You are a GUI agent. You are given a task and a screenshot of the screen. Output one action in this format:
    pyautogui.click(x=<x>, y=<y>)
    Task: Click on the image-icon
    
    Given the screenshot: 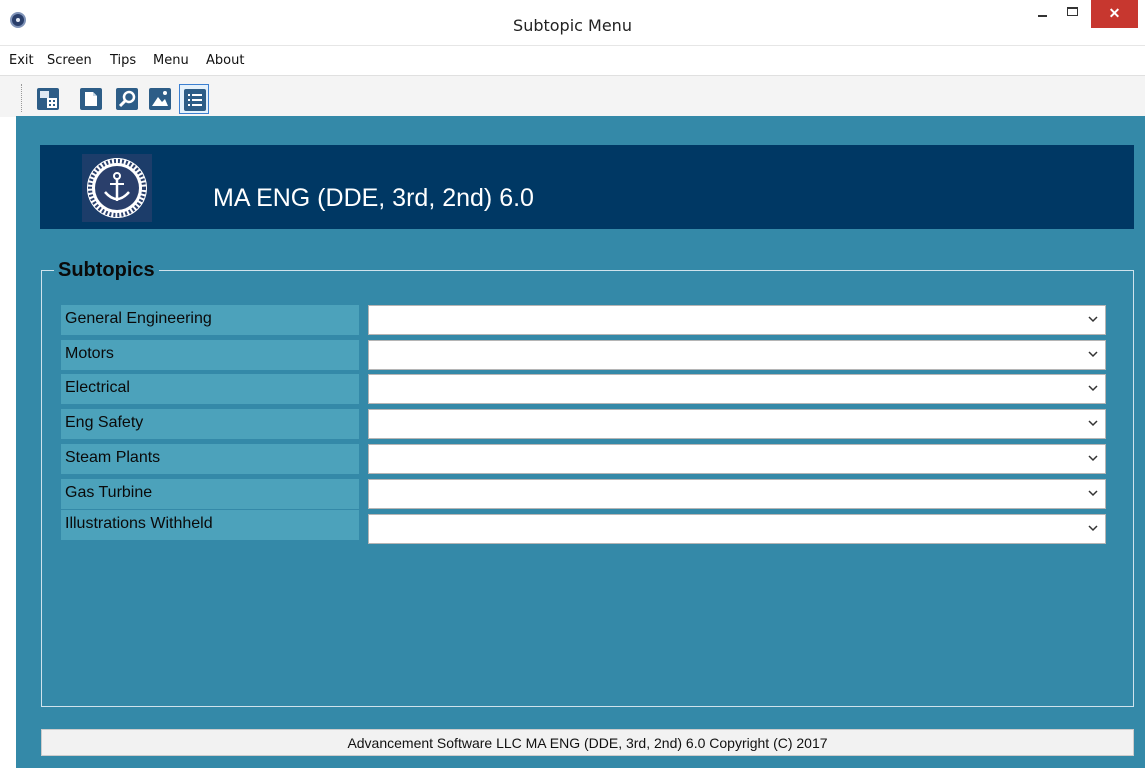 What is the action you would take?
    pyautogui.click(x=160, y=99)
    